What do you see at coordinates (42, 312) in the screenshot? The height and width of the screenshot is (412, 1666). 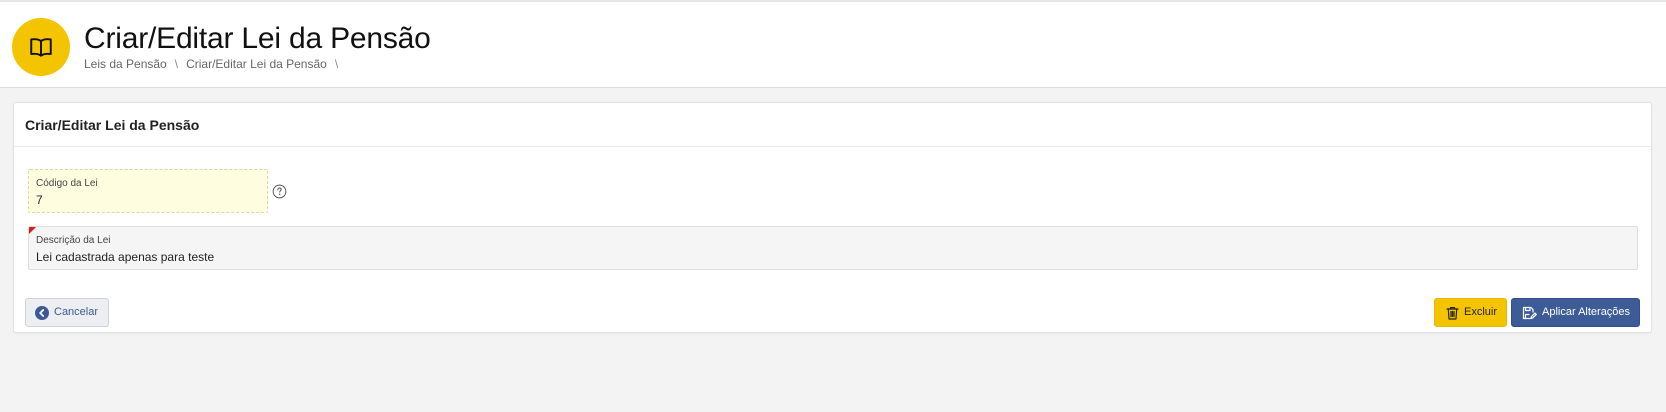 I see `chevron-left-circle-icon` at bounding box center [42, 312].